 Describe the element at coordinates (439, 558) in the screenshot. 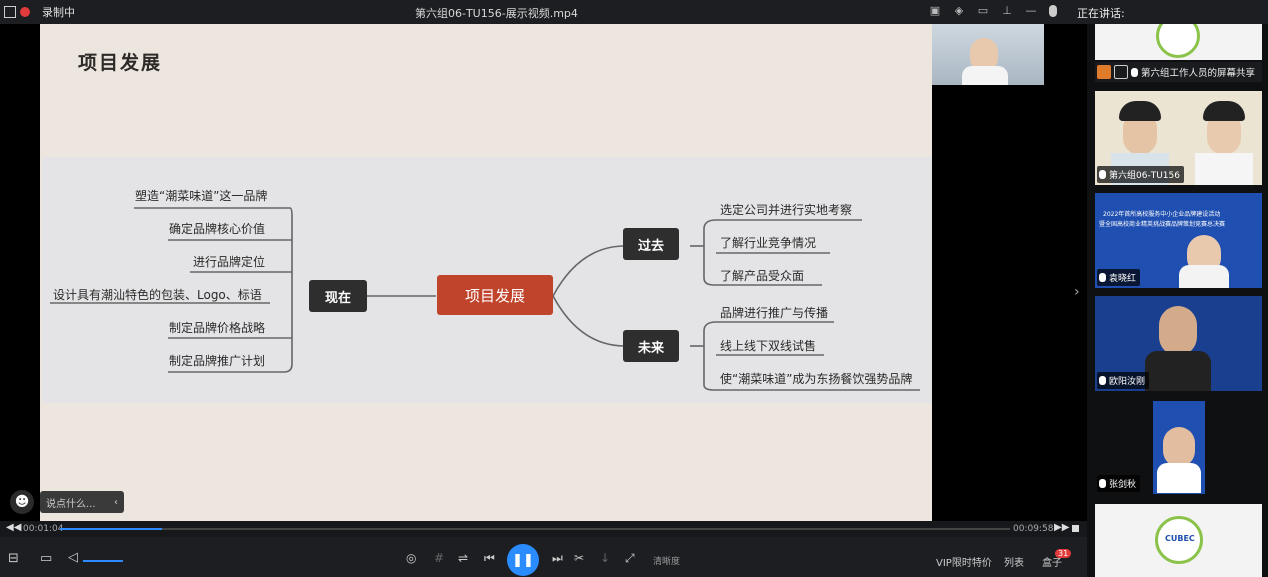

I see `hash-icon: #` at that location.